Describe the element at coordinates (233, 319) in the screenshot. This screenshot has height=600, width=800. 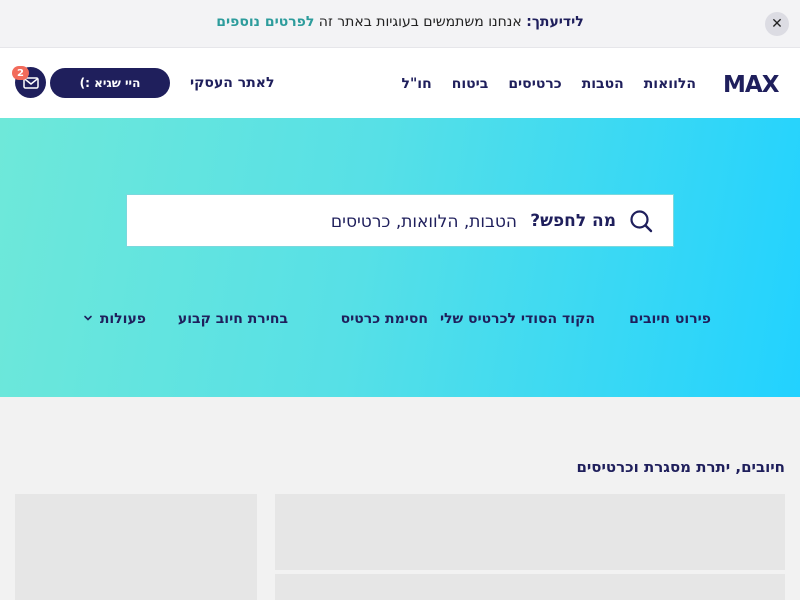
I see `quick-action-fixed-charge: בחירת חיוב קבוע` at that location.